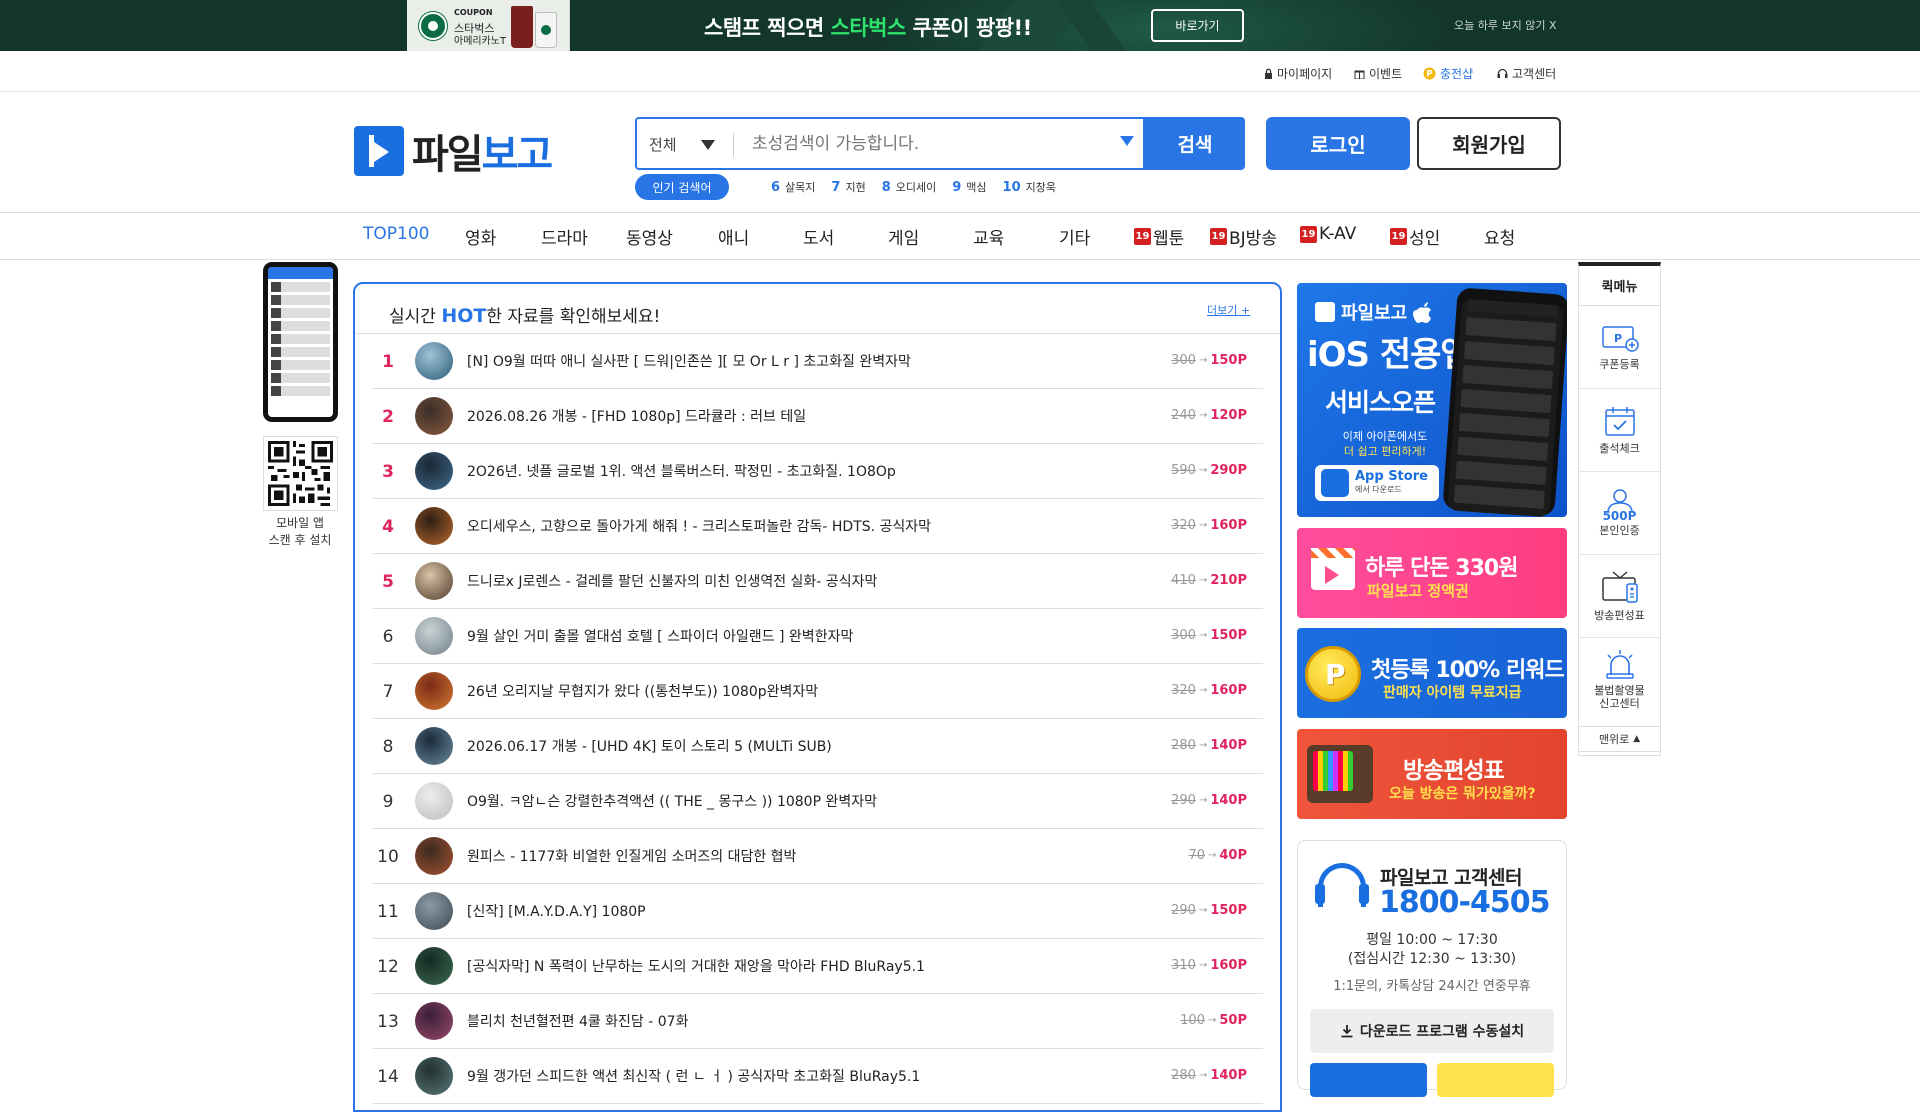 The height and width of the screenshot is (1112, 1920). What do you see at coordinates (672, 581) in the screenshot?
I see `hot-title-link: 드니로x J로렌스 - 걸레를 팔던 신불자의 미친 인생역전 실화- 공식자막` at bounding box center [672, 581].